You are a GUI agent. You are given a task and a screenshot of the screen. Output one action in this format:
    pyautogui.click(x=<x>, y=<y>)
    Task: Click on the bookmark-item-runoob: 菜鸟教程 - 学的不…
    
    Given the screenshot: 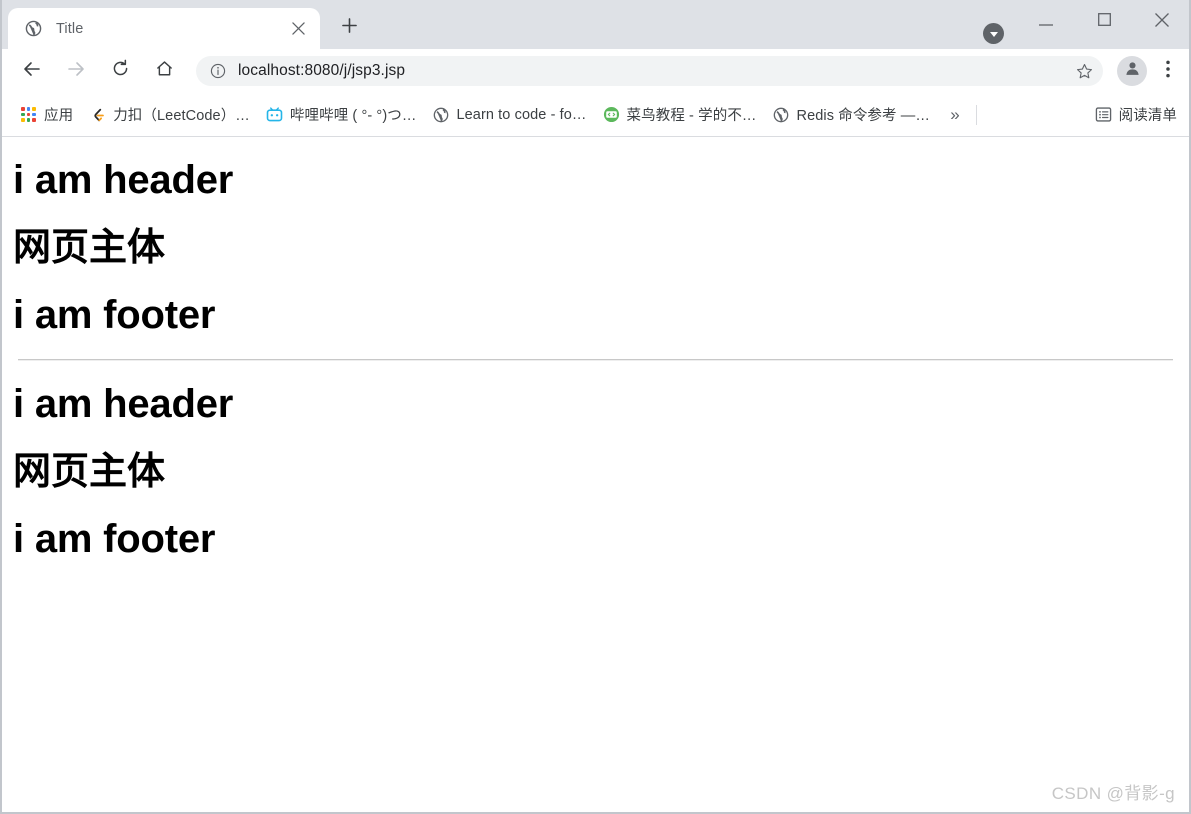 What is the action you would take?
    pyautogui.click(x=680, y=115)
    